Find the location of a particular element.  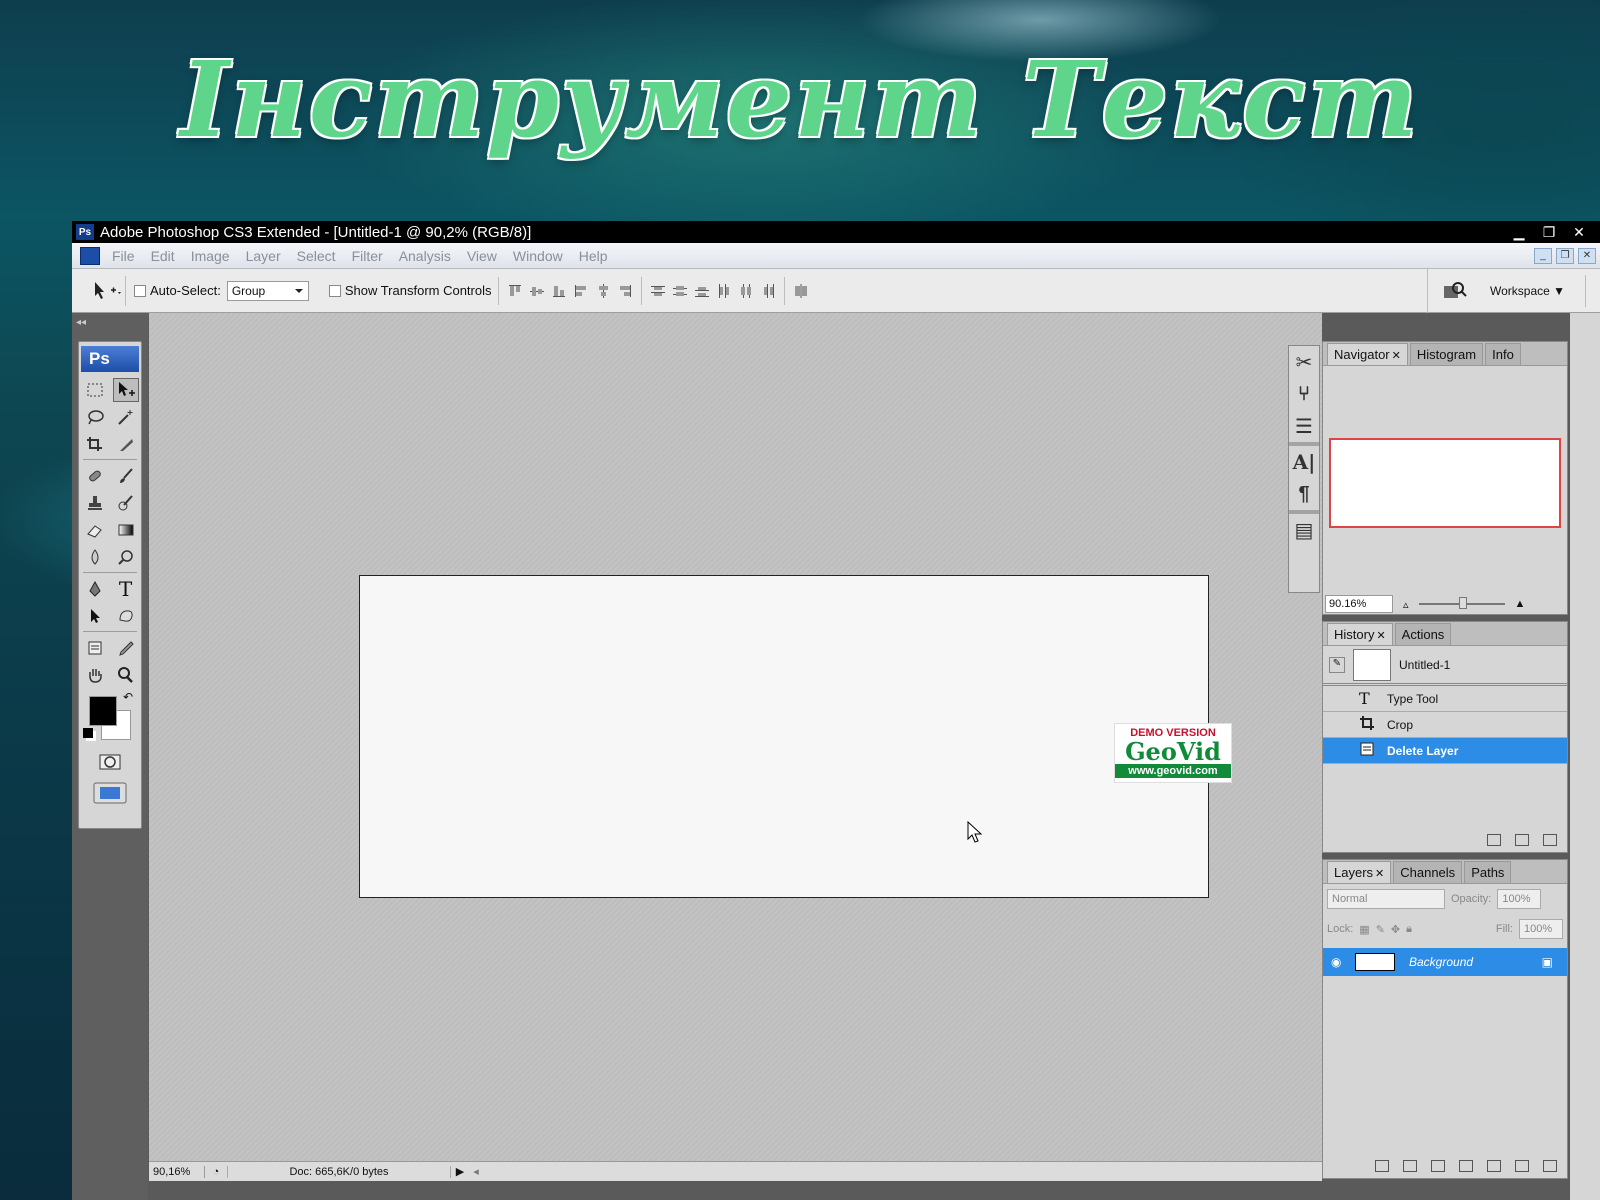

lock-position-icon: ✥ is located at coordinates (1395, 929).